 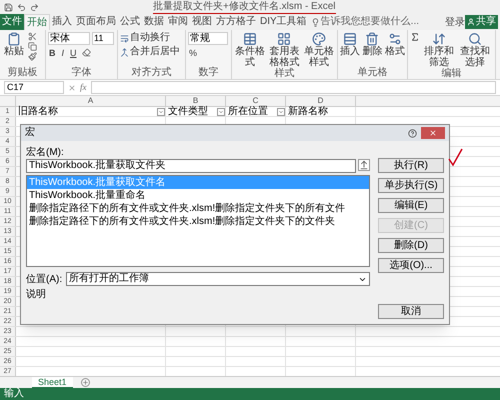 I want to click on fill-icon, so click(x=86, y=52).